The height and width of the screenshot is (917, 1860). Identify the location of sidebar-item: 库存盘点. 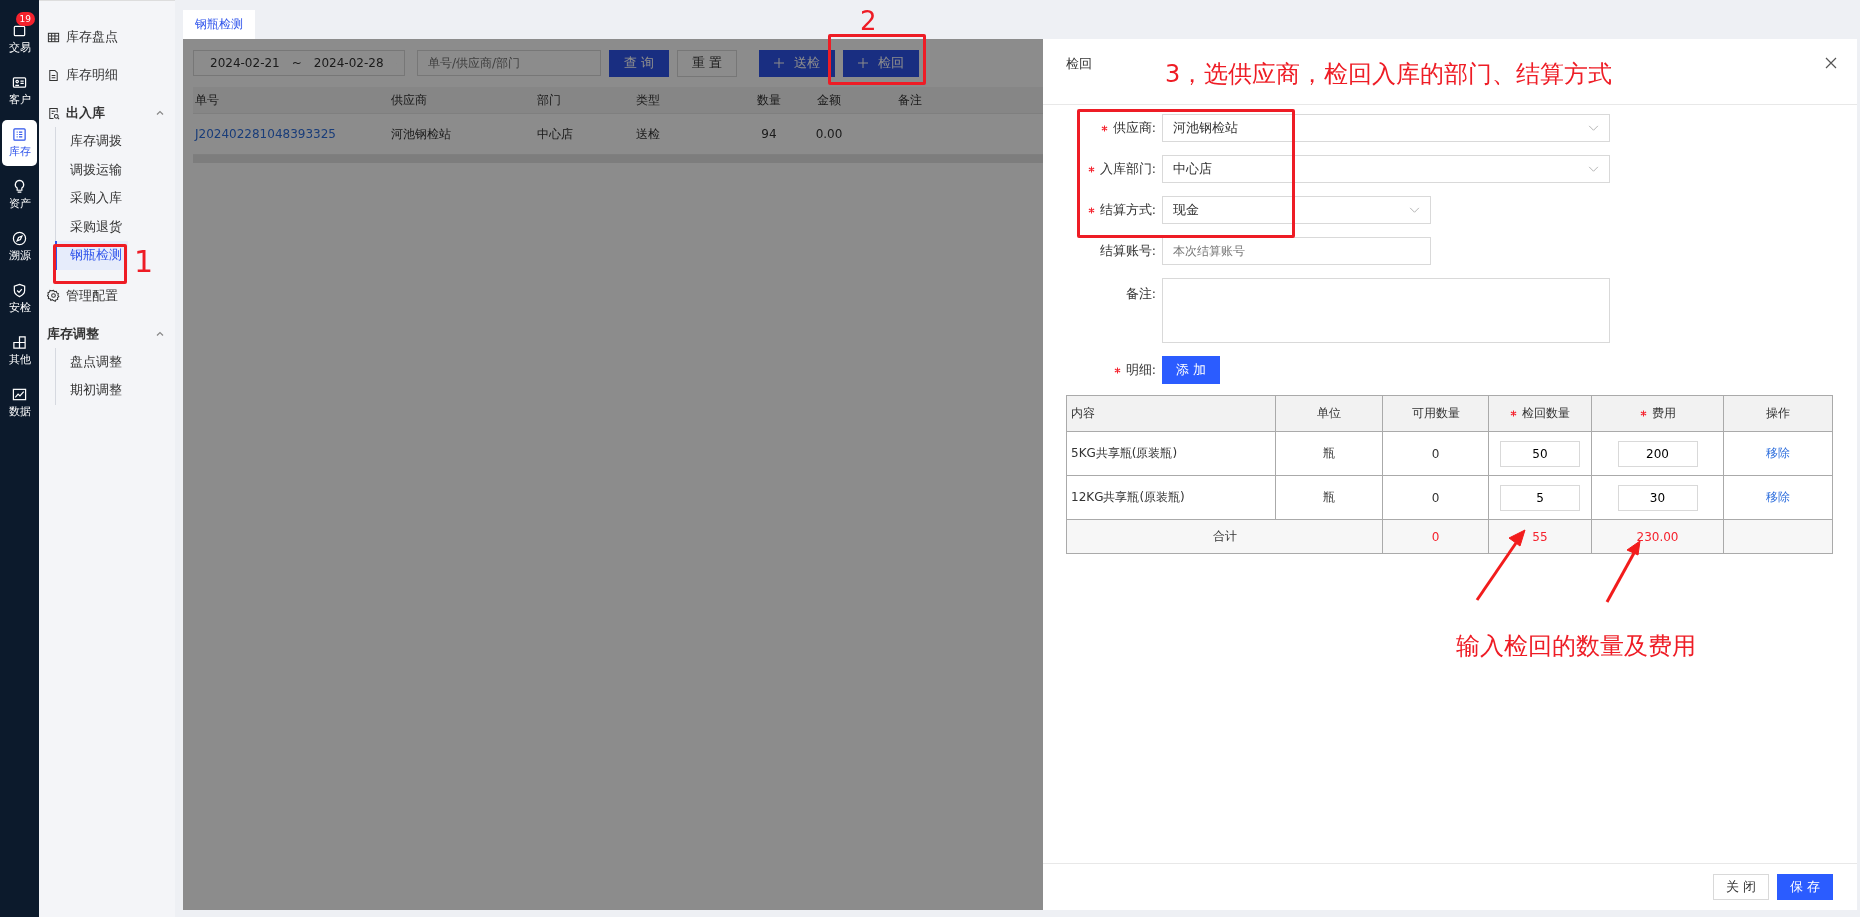
(109, 37).